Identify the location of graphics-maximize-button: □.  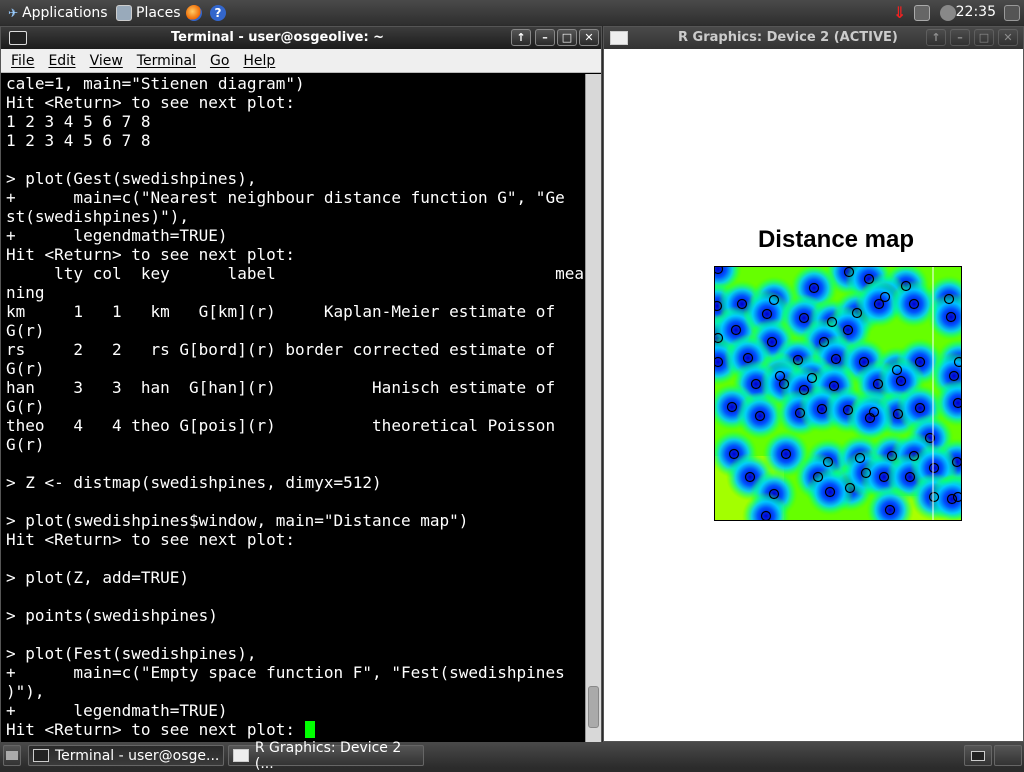
(984, 37).